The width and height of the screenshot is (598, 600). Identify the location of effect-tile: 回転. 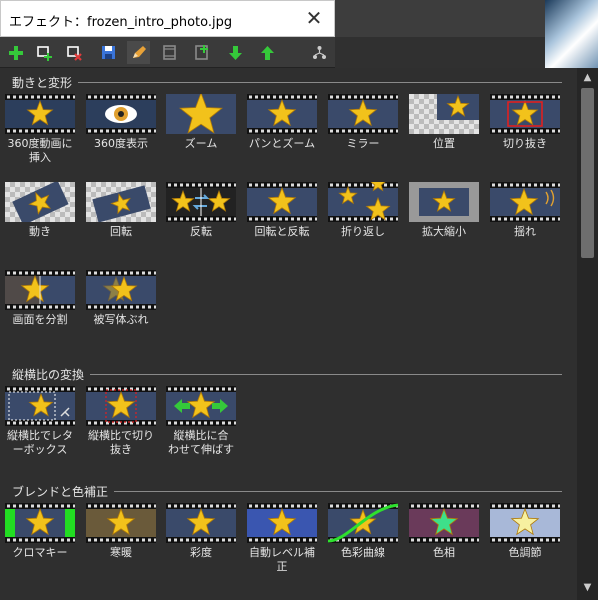
(121, 218).